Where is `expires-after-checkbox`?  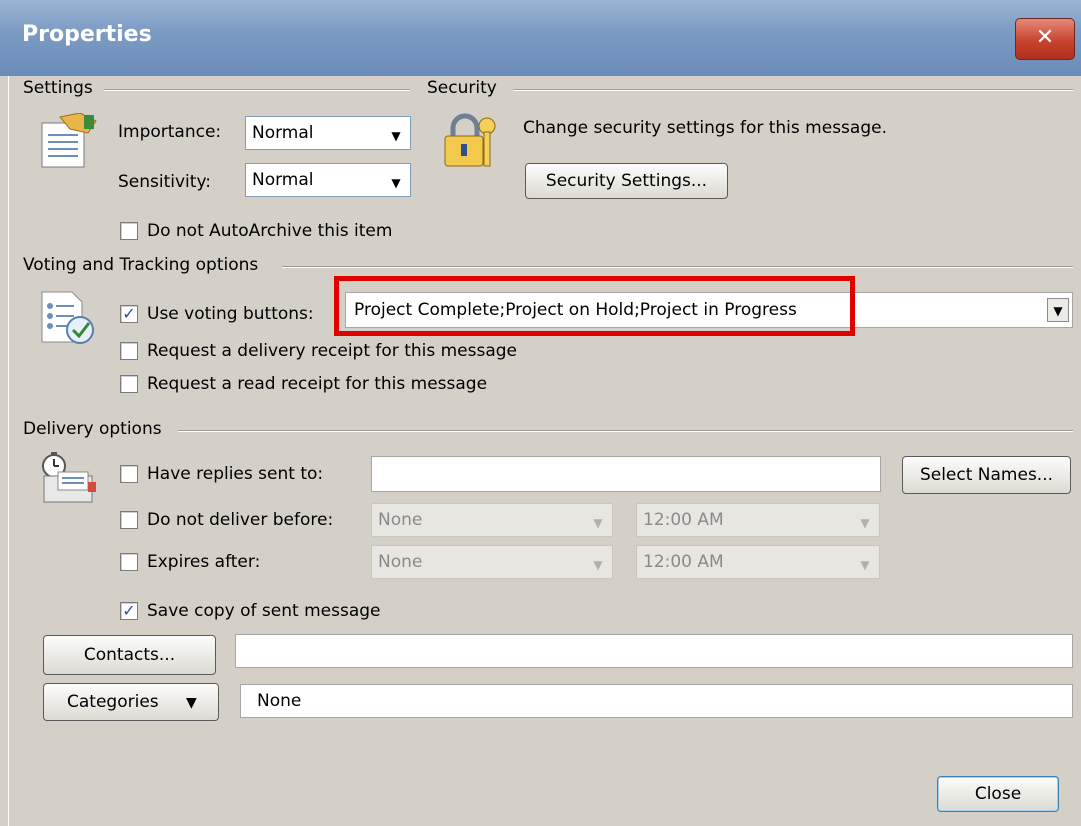
expires-after-checkbox is located at coordinates (129, 562).